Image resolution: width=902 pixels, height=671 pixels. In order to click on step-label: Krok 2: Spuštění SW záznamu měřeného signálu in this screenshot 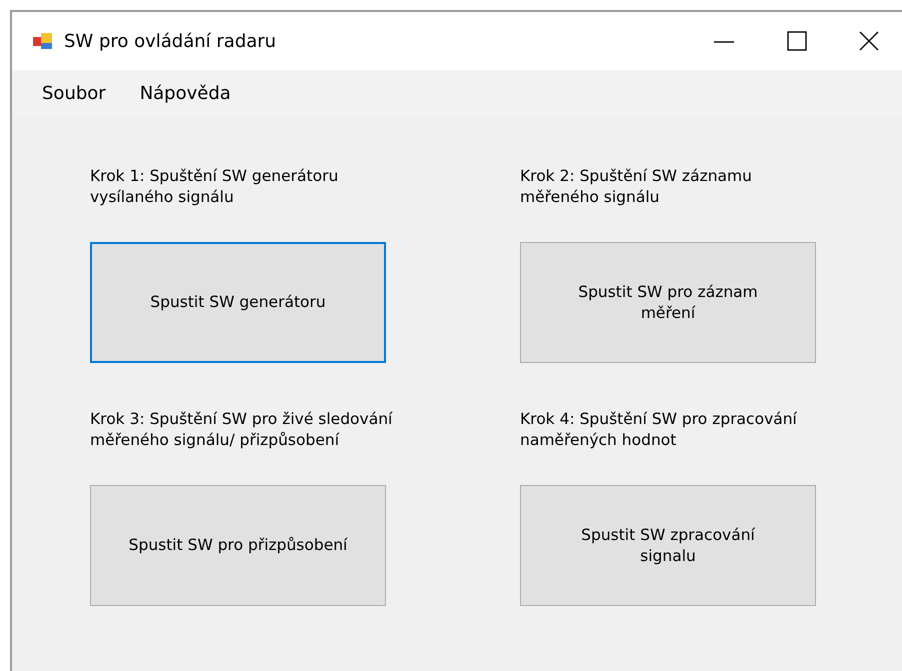, I will do `click(636, 187)`.